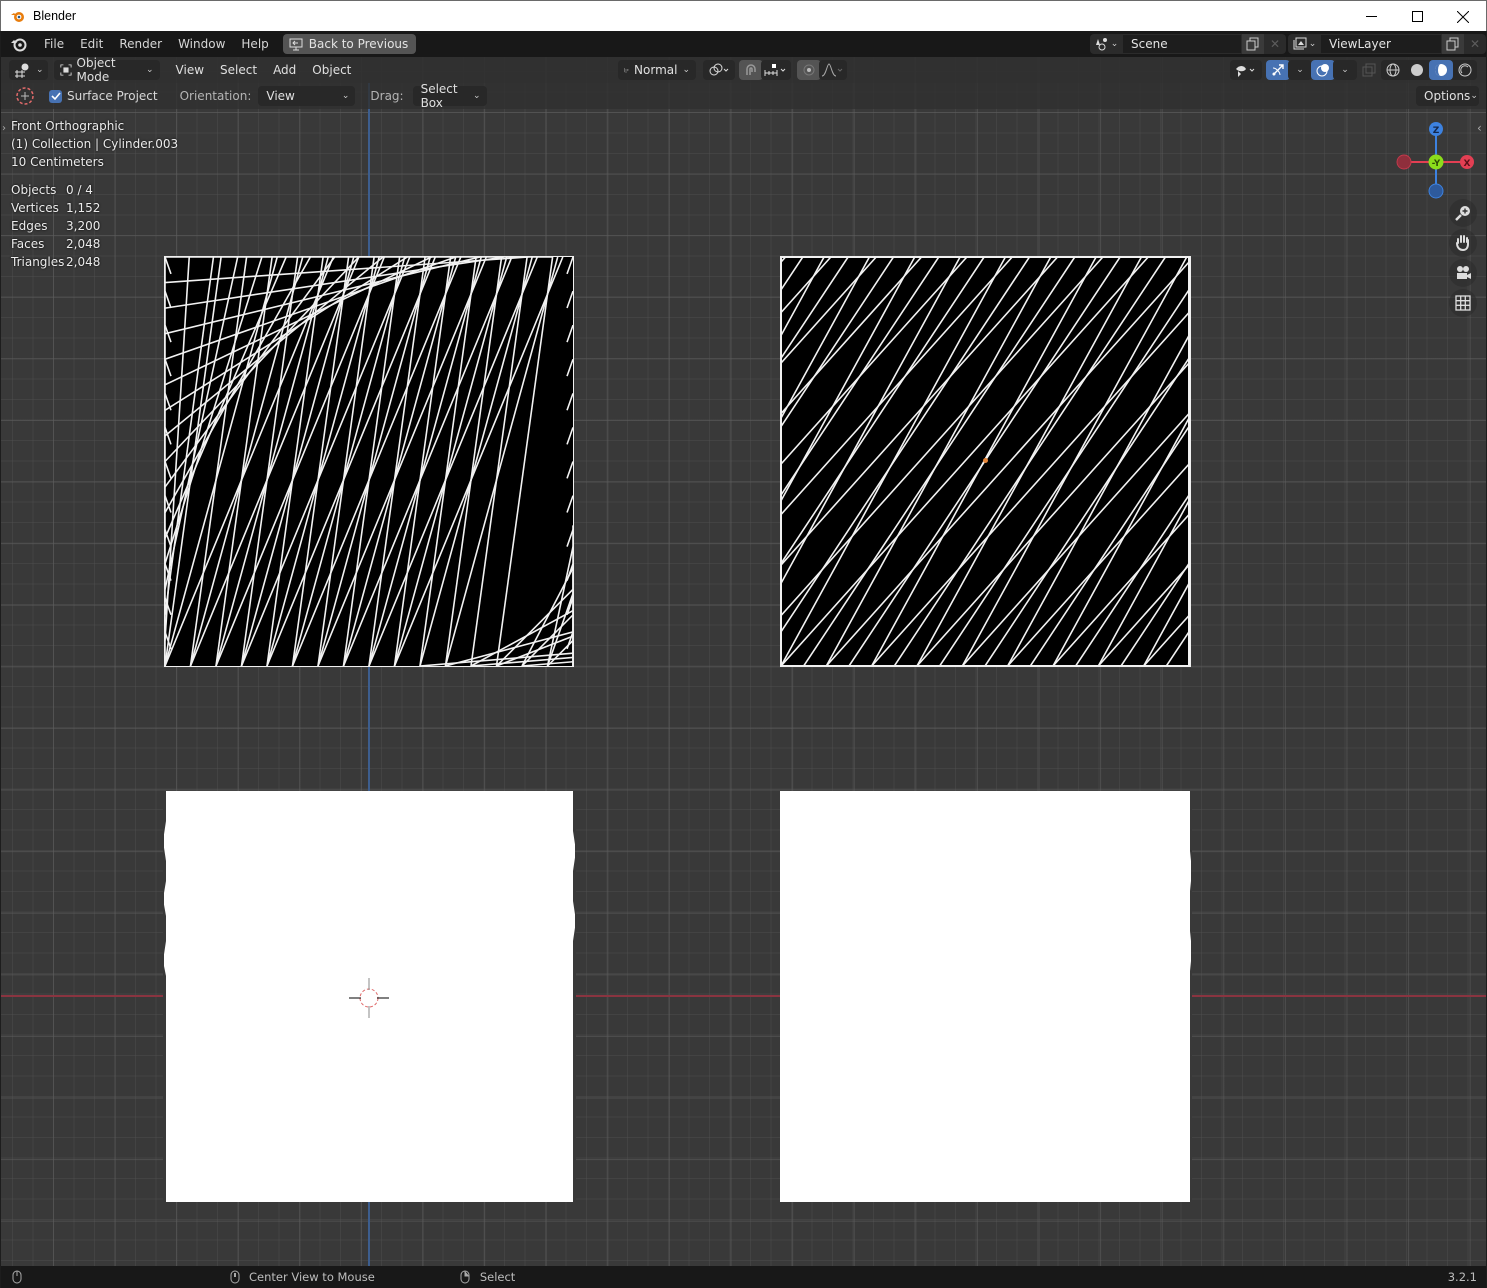  Describe the element at coordinates (83, 208) in the screenshot. I see `stat-value: 1,152` at that location.